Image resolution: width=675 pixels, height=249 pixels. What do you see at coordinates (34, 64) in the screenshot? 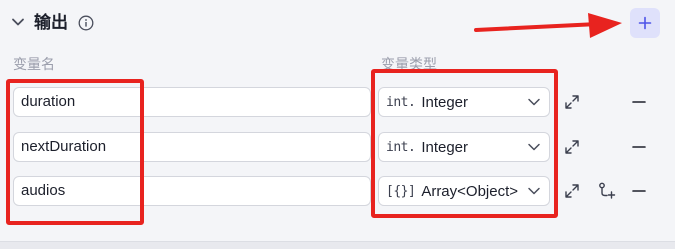
I see `column-header-name: 变量名` at bounding box center [34, 64].